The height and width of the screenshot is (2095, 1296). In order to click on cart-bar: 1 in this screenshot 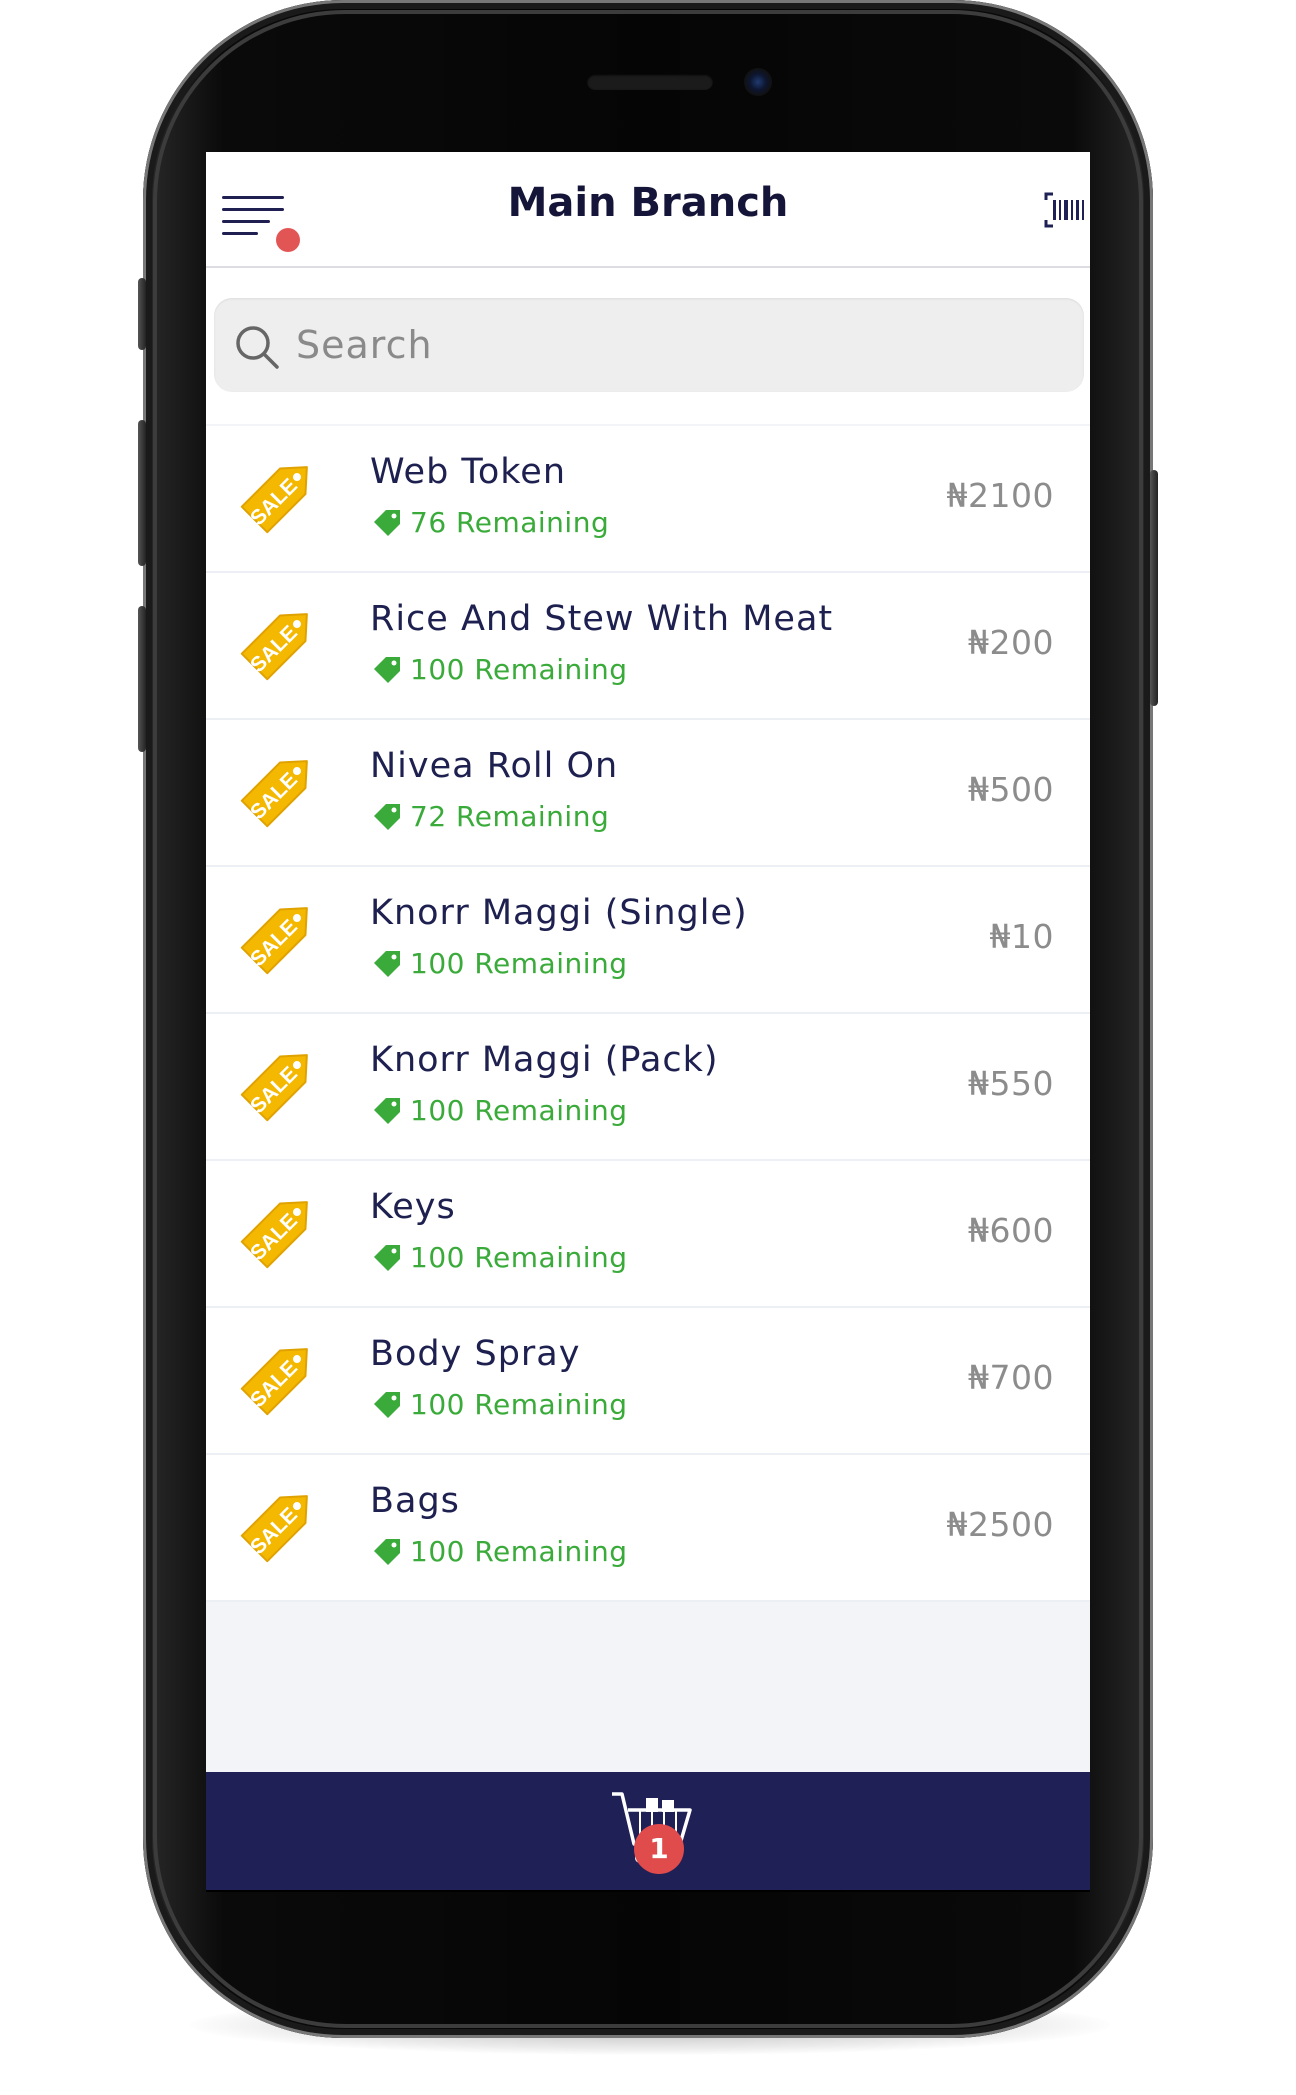, I will do `click(648, 1831)`.